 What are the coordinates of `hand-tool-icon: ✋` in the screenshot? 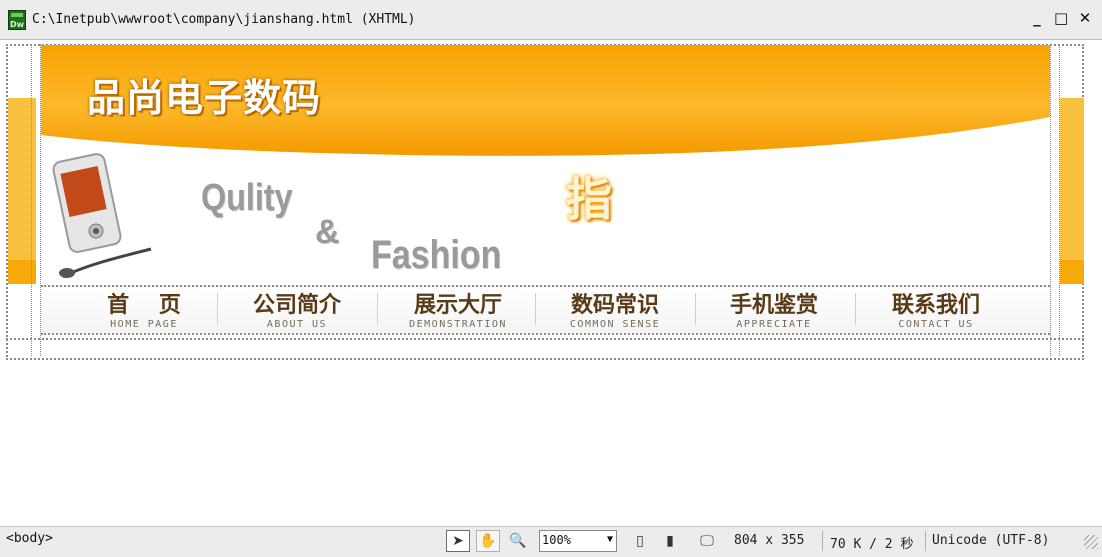 It's located at (488, 541).